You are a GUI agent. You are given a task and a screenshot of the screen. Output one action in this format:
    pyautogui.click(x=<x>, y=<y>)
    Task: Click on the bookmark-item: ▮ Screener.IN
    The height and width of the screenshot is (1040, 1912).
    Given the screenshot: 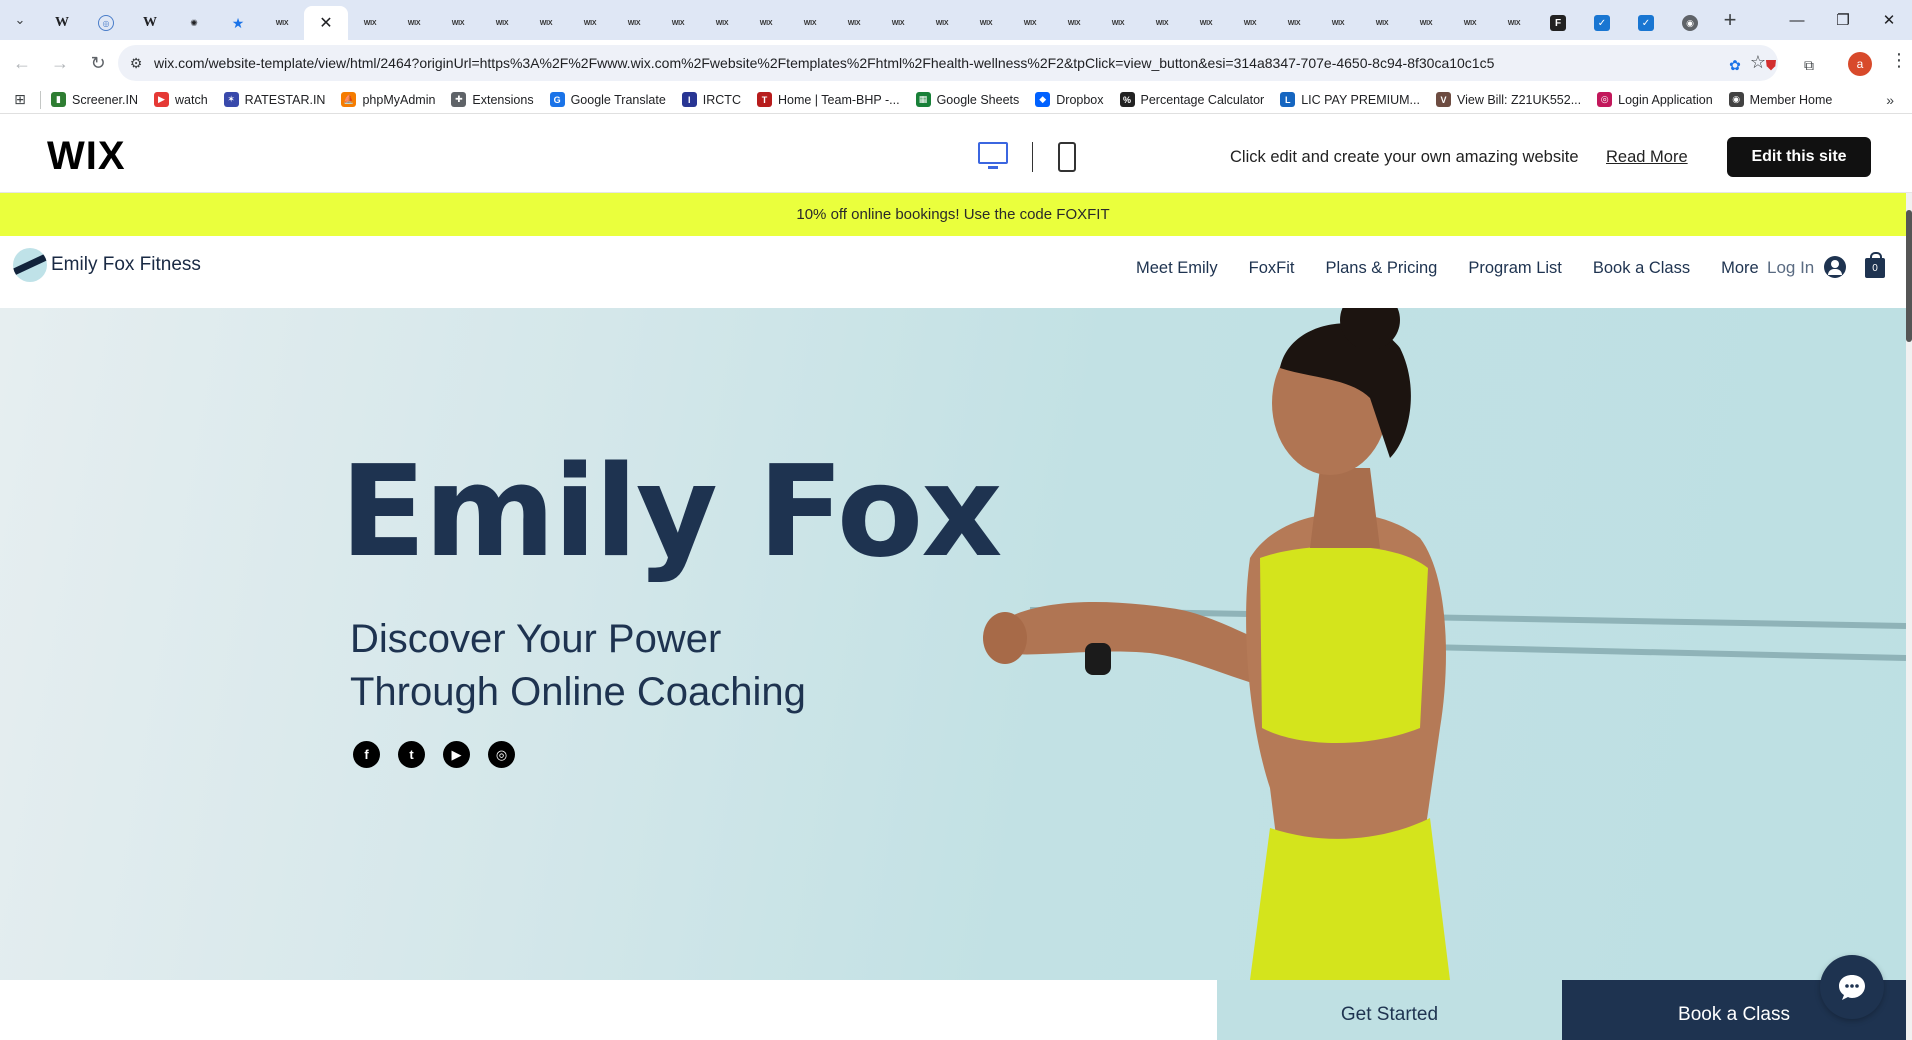 What is the action you would take?
    pyautogui.click(x=94, y=100)
    